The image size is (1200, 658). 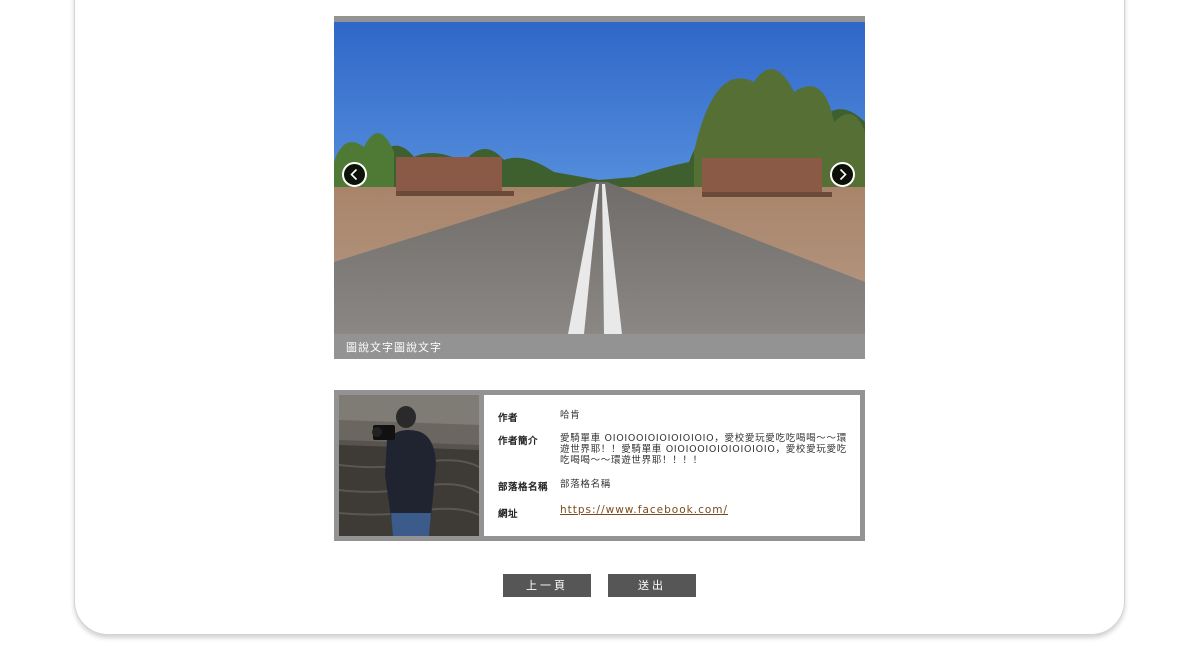 What do you see at coordinates (508, 418) in the screenshot?
I see `author-name-label: 作者` at bounding box center [508, 418].